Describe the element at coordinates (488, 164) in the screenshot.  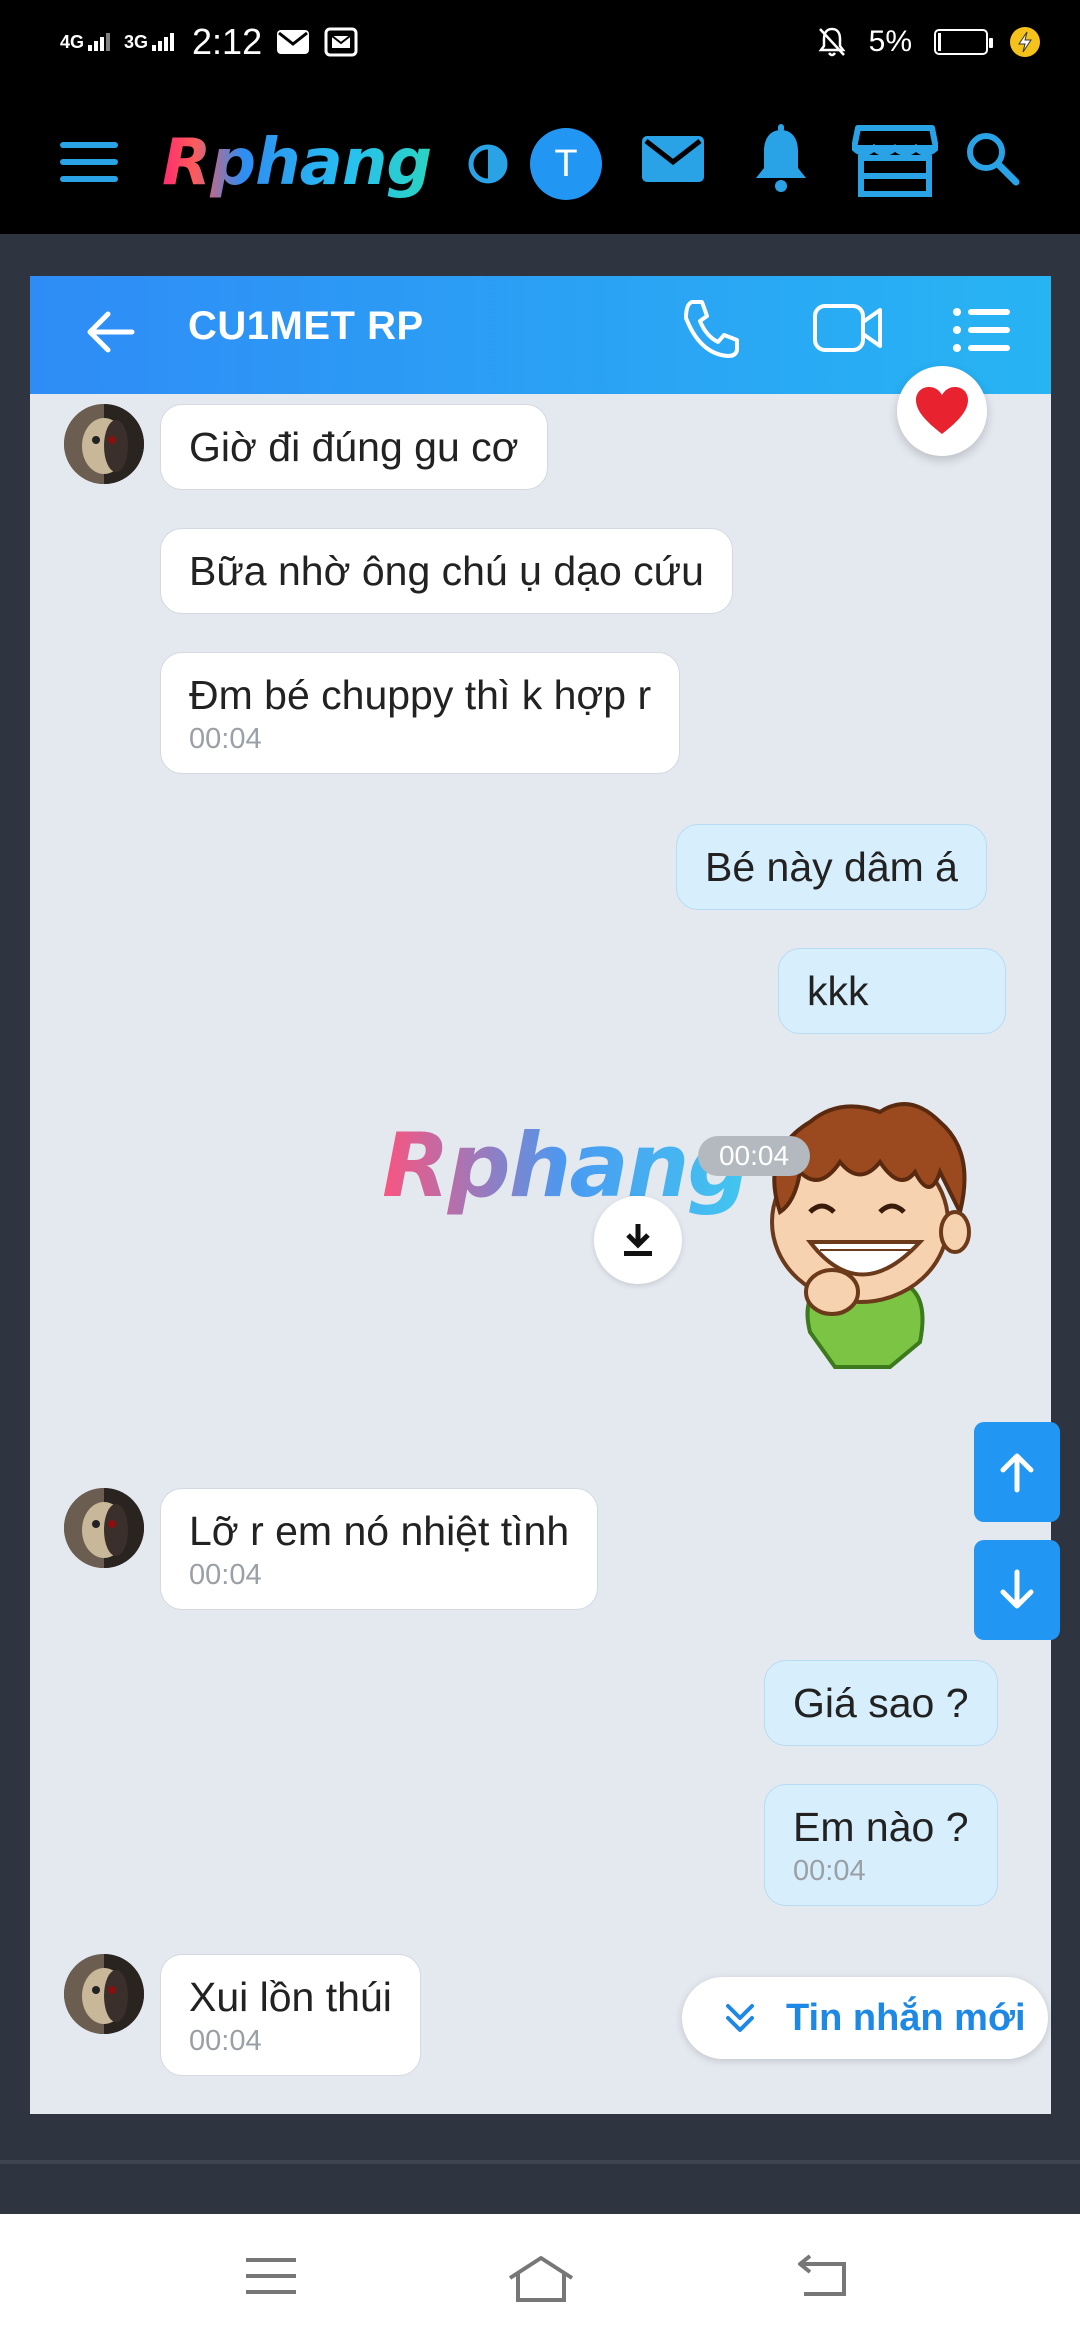
I see `contrast-icon` at that location.